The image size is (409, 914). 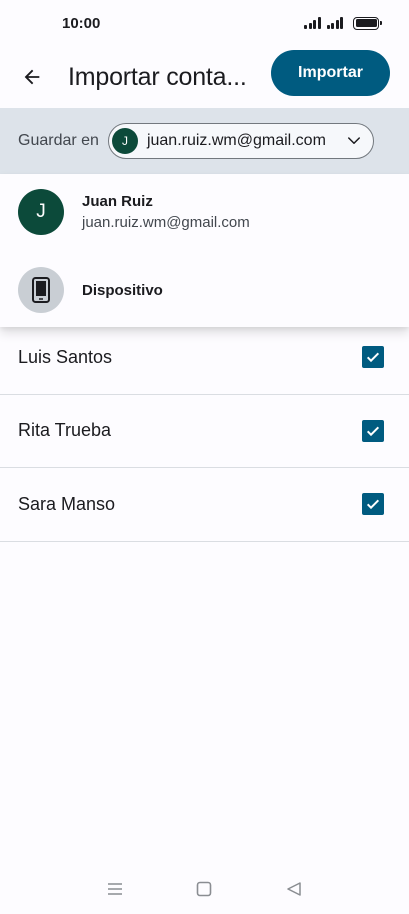 I want to click on signal-icon, so click(x=312, y=23).